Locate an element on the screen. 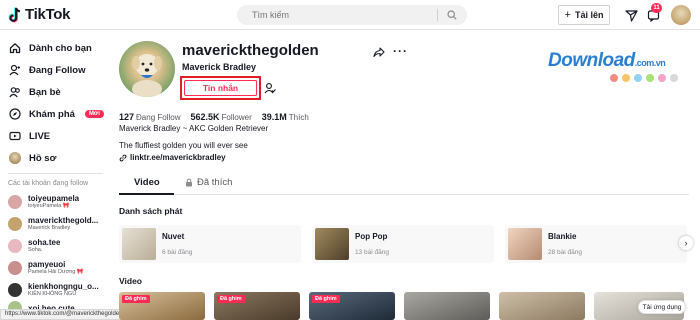  nav-label: Khám phá is located at coordinates (52, 114).